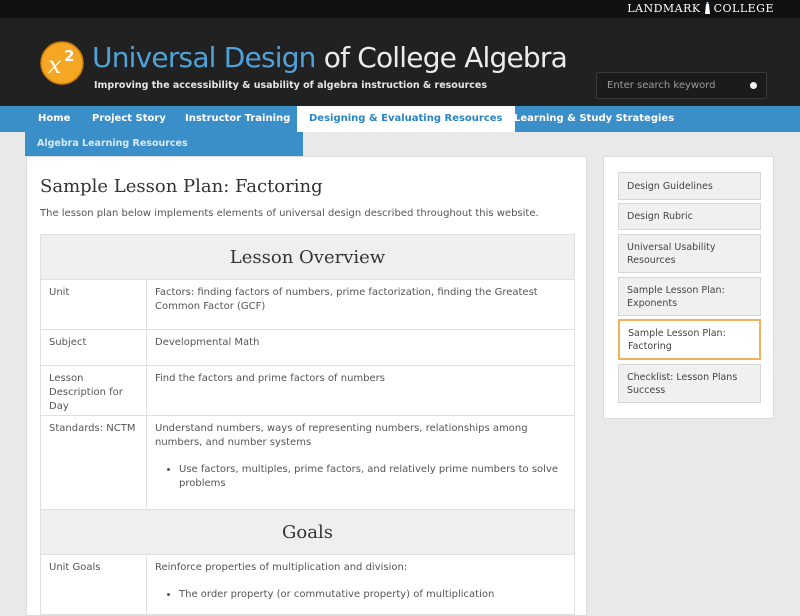 This screenshot has width=800, height=616. What do you see at coordinates (69, 56) in the screenshot?
I see `badge-exponent-text: 2` at bounding box center [69, 56].